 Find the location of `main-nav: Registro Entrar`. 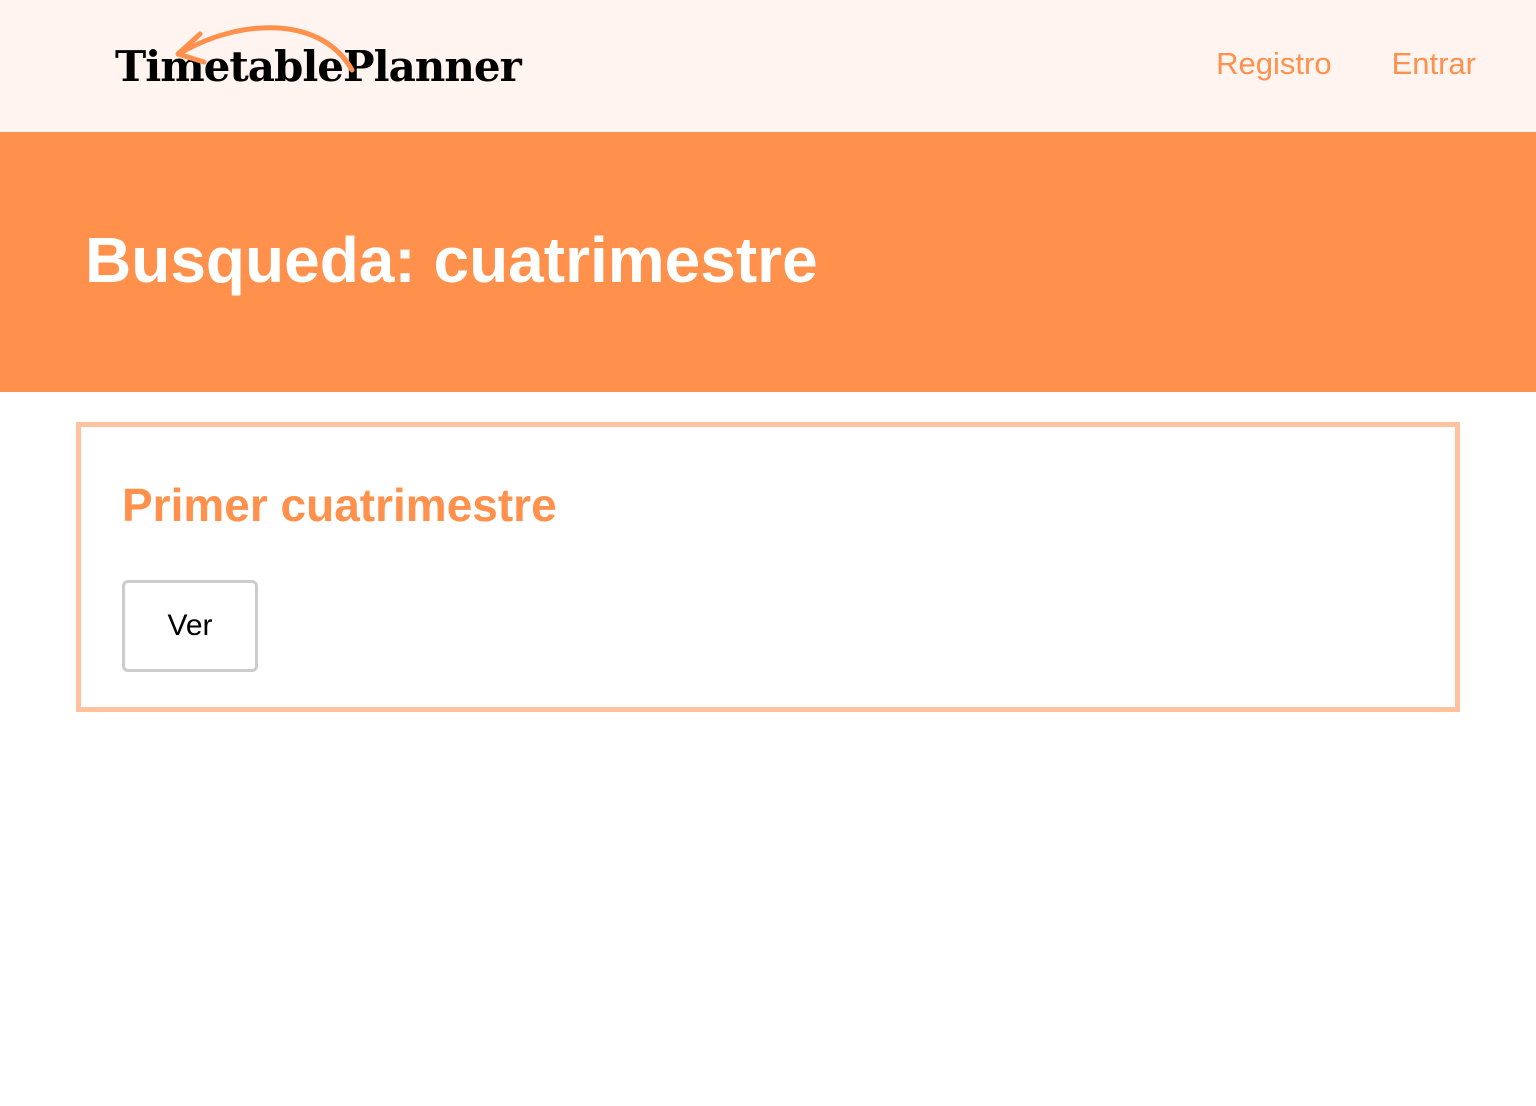

main-nav: Registro Entrar is located at coordinates (1346, 64).